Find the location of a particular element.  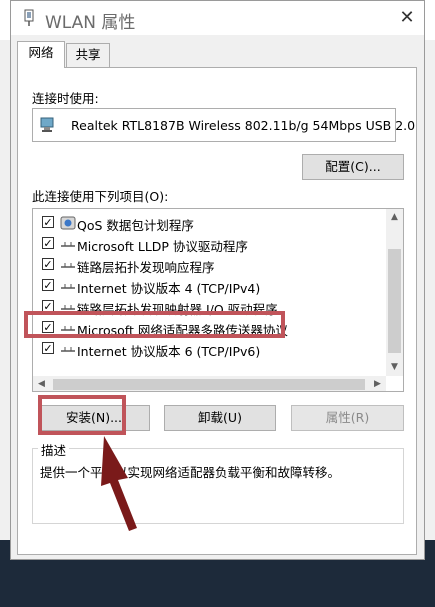

list-item: ✓ Internet 协议版本 4 (TCP/IPv4) is located at coordinates (205, 285).